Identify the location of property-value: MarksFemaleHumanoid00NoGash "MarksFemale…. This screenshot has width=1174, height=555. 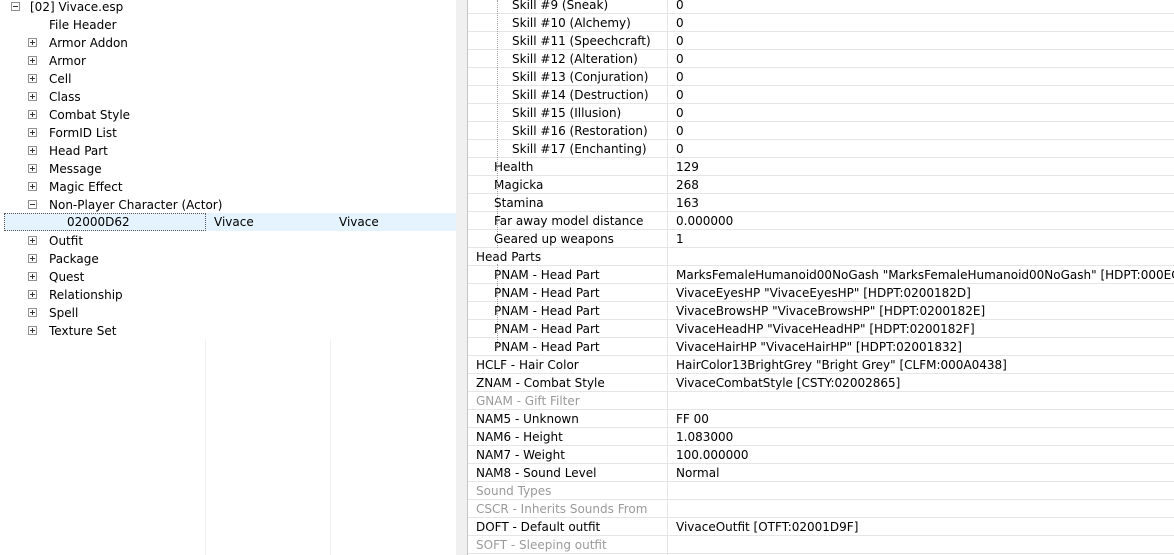
(925, 275).